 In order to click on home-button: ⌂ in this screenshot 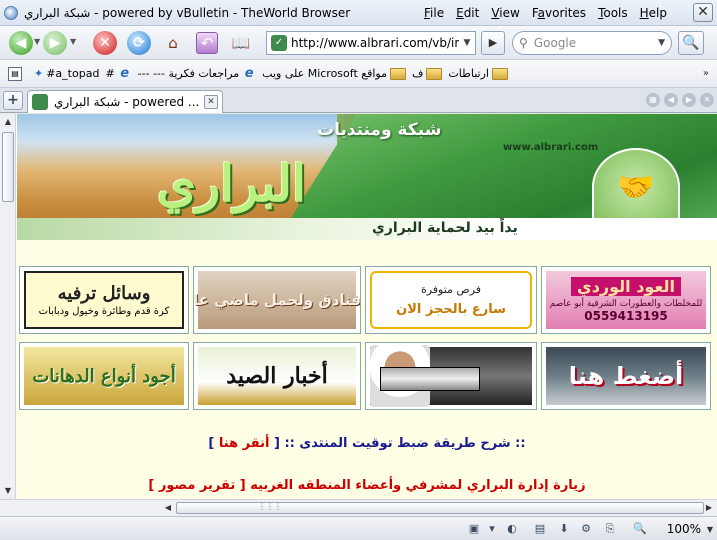, I will do `click(173, 43)`.